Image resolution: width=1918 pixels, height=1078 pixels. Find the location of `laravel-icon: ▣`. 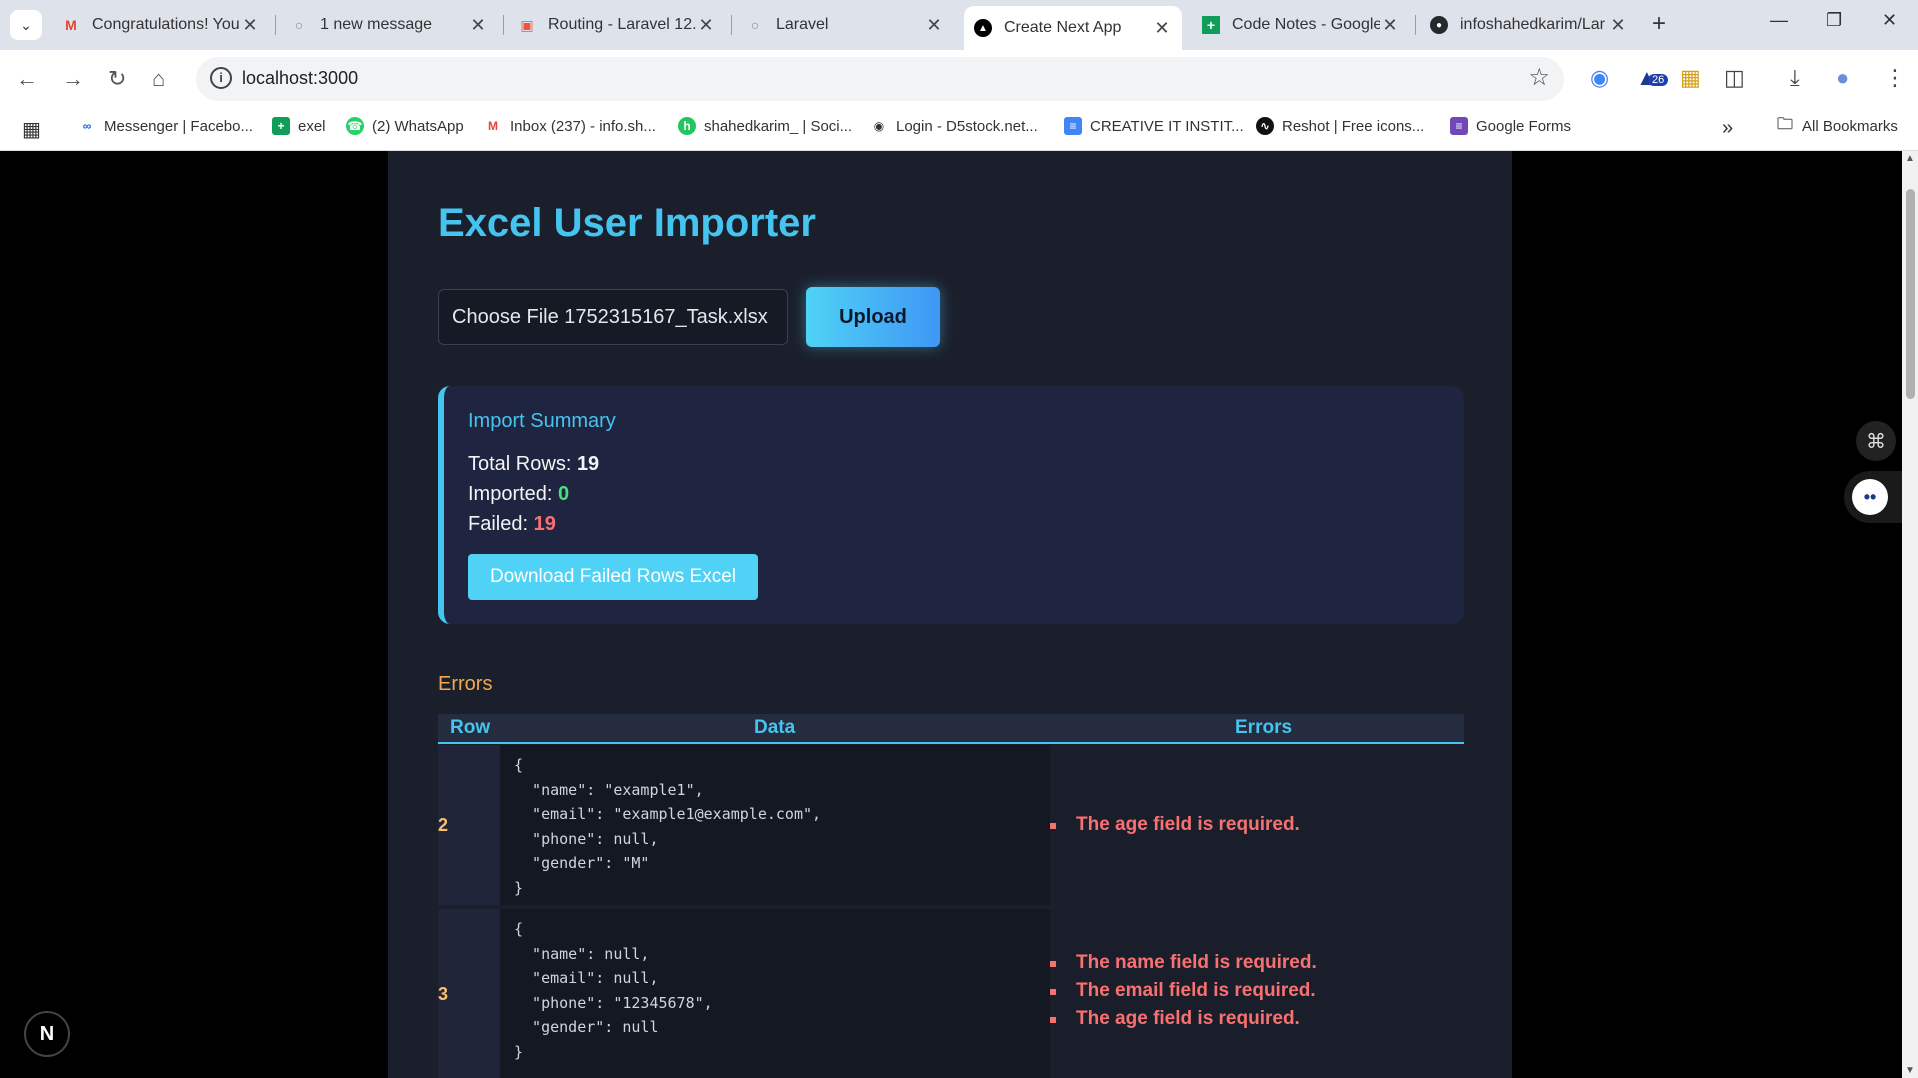

laravel-icon: ▣ is located at coordinates (527, 24).